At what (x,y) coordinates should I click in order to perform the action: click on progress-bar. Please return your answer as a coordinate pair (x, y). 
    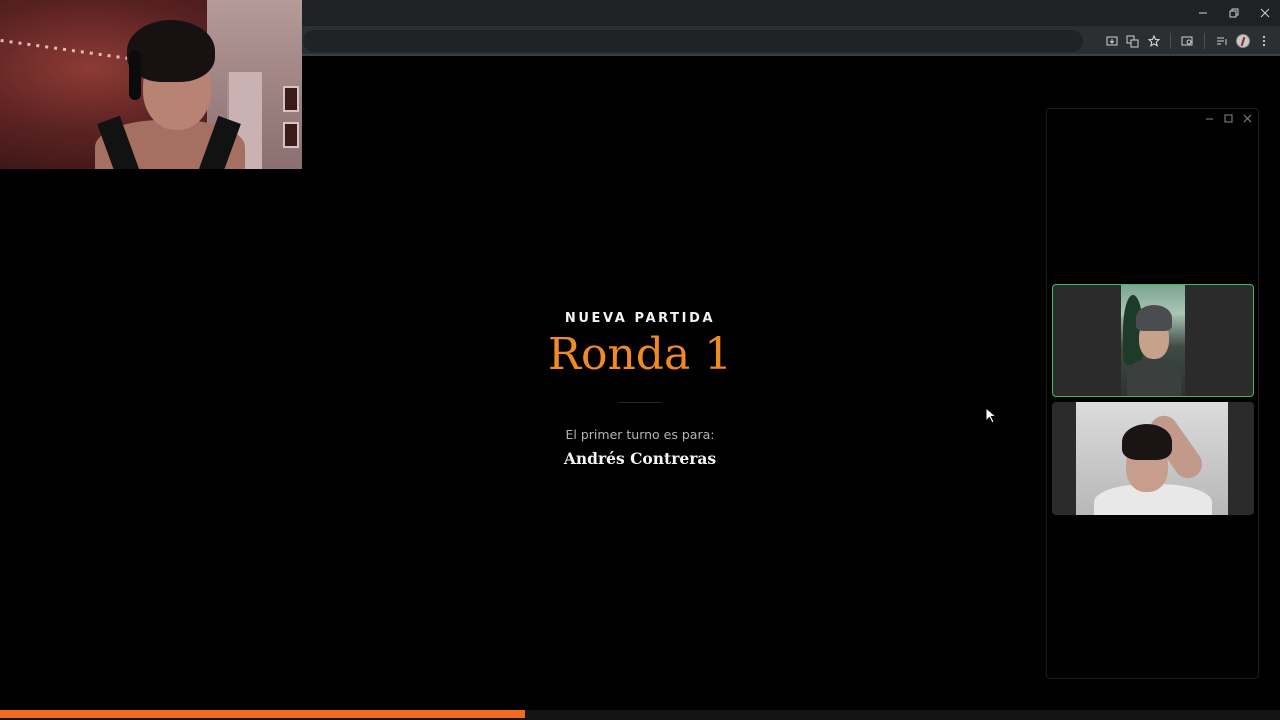
    Looking at the image, I should click on (640, 715).